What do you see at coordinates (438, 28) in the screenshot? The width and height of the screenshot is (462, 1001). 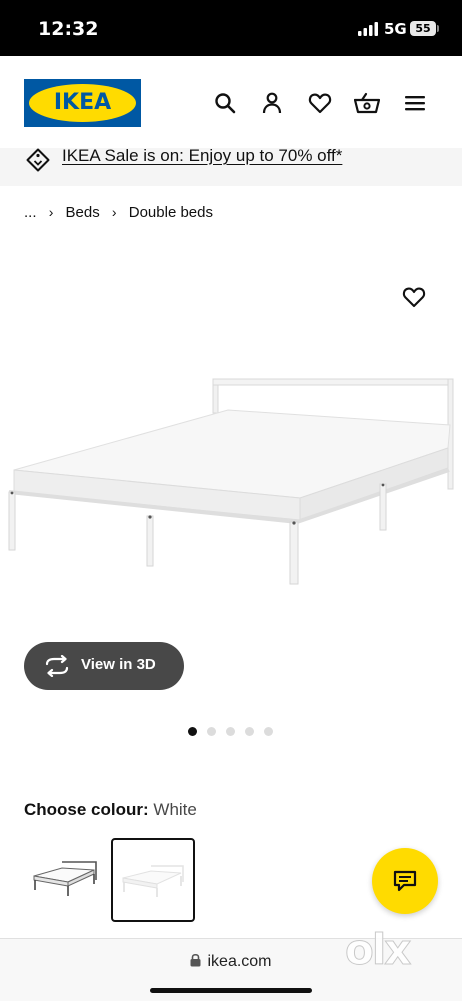 I see `battery-tip` at bounding box center [438, 28].